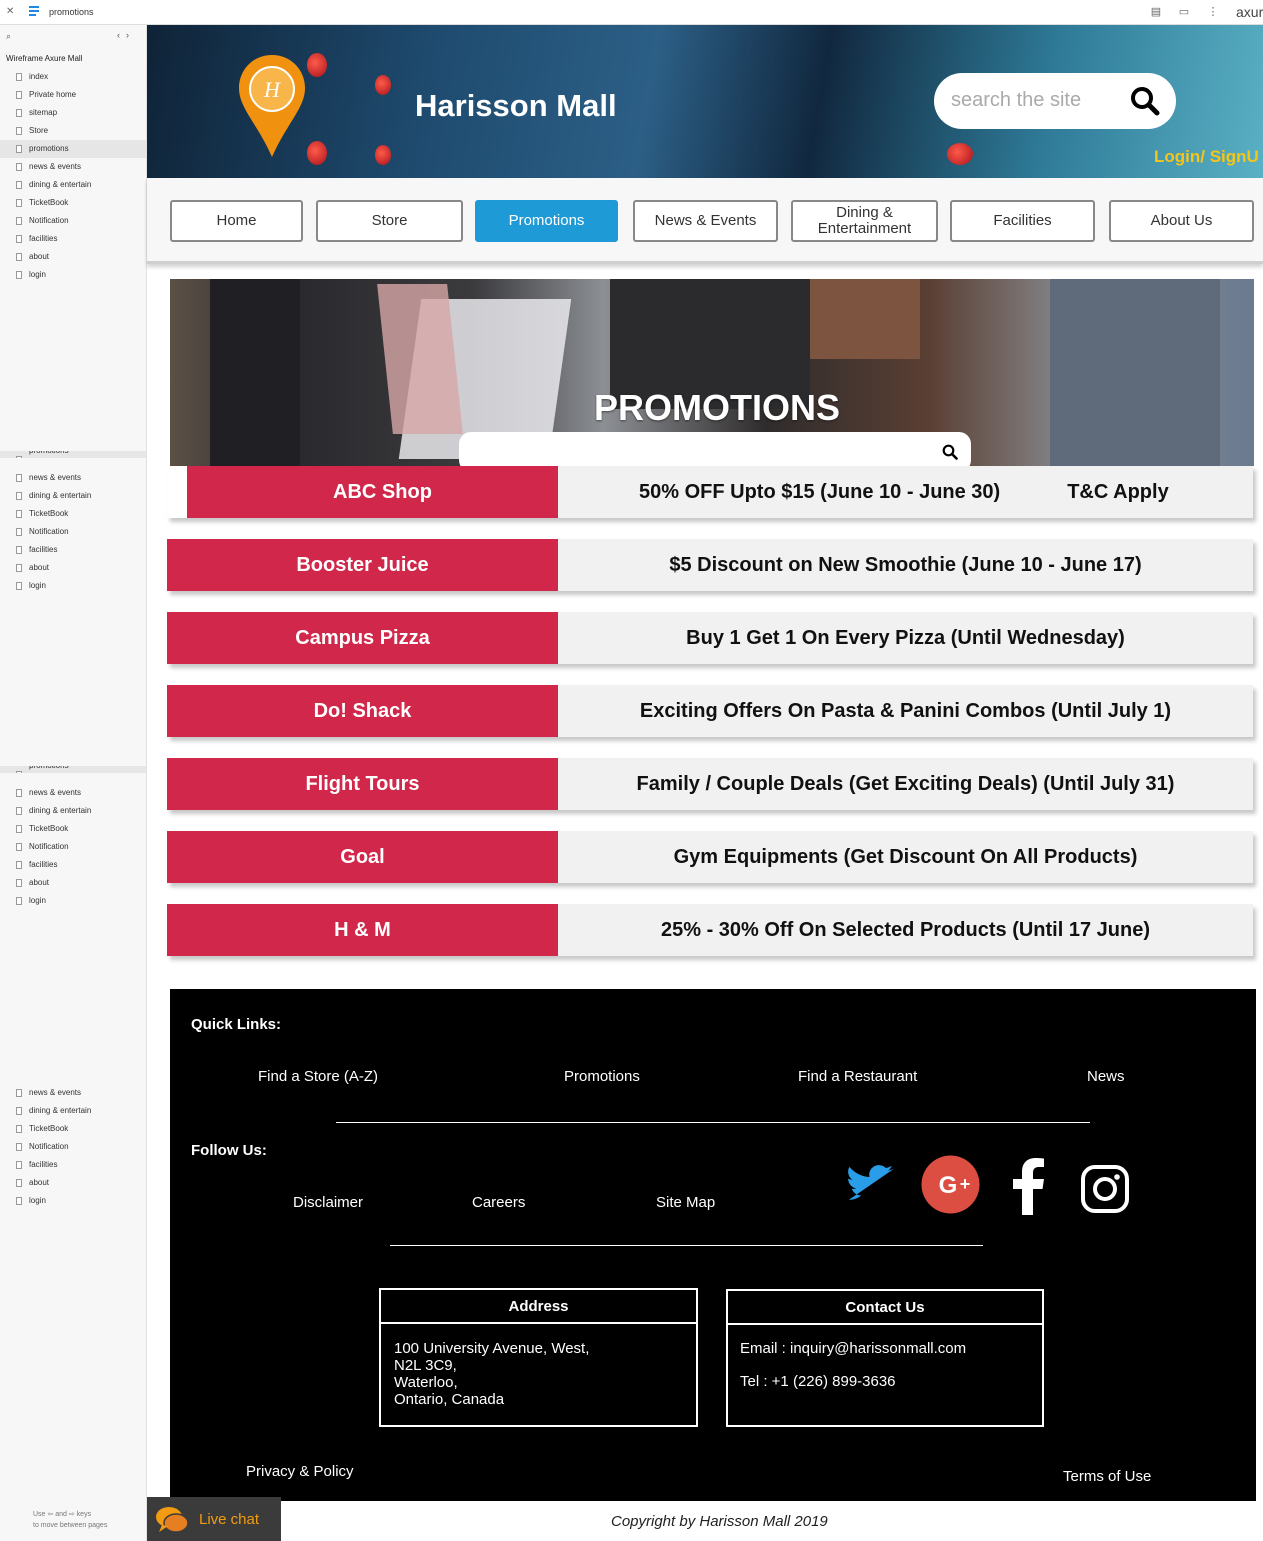 The height and width of the screenshot is (1541, 1263). What do you see at coordinates (426, 1382) in the screenshot?
I see `address-line: Waterloo,` at bounding box center [426, 1382].